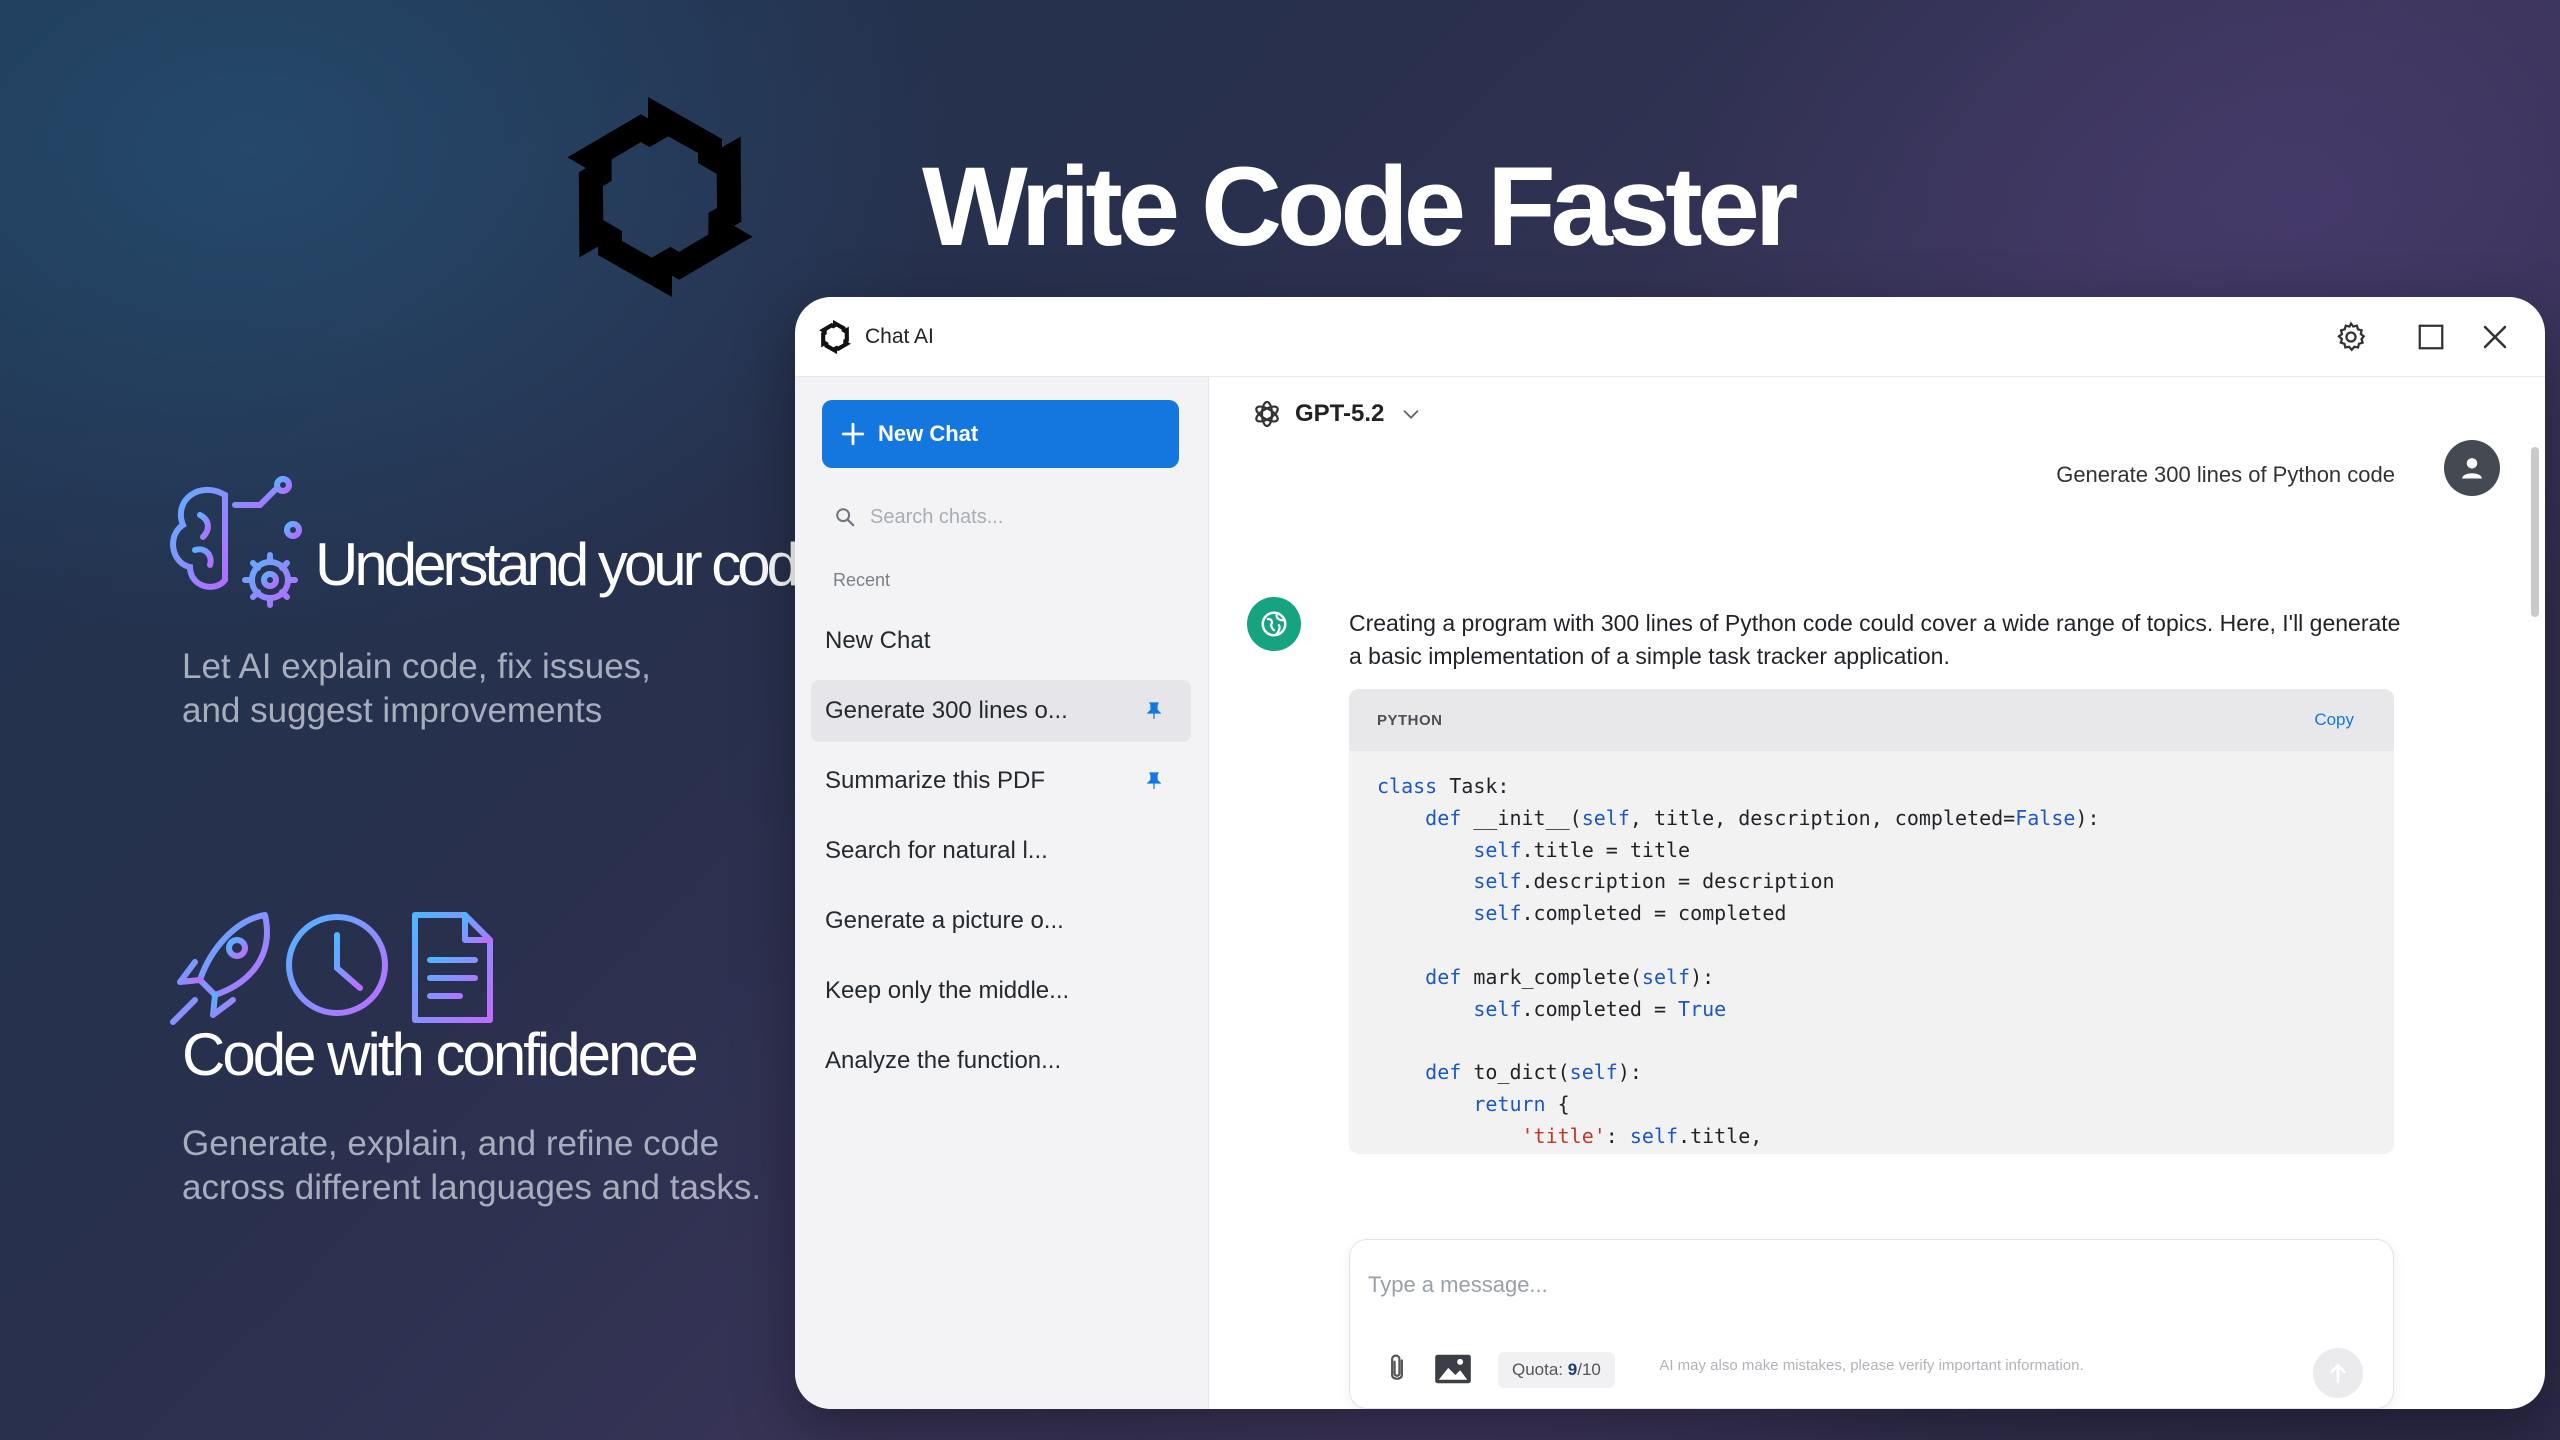 The image size is (2560, 1440). I want to click on code-line: 'title': self.title,, so click(1642, 1135).